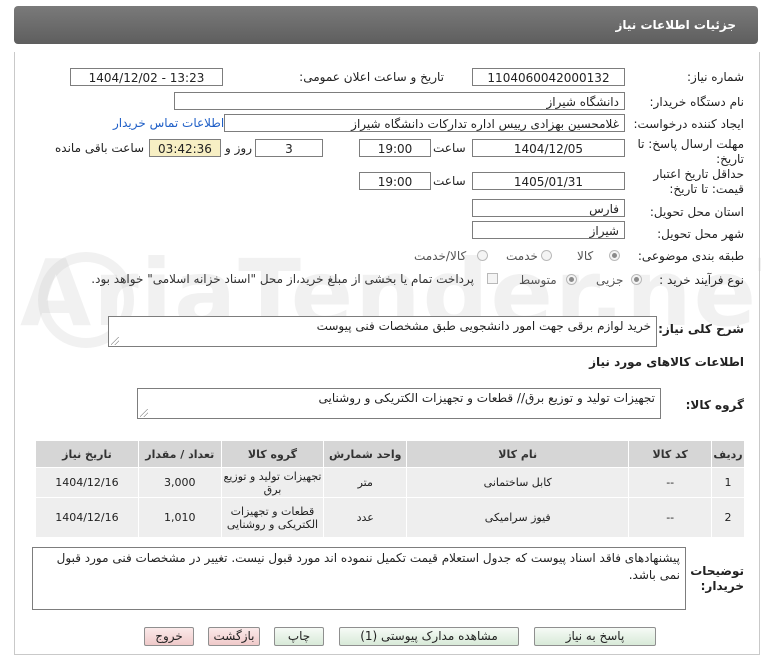 This screenshot has width=761, height=665. What do you see at coordinates (538, 280) in the screenshot?
I see `process-option-medium: متوسط` at bounding box center [538, 280].